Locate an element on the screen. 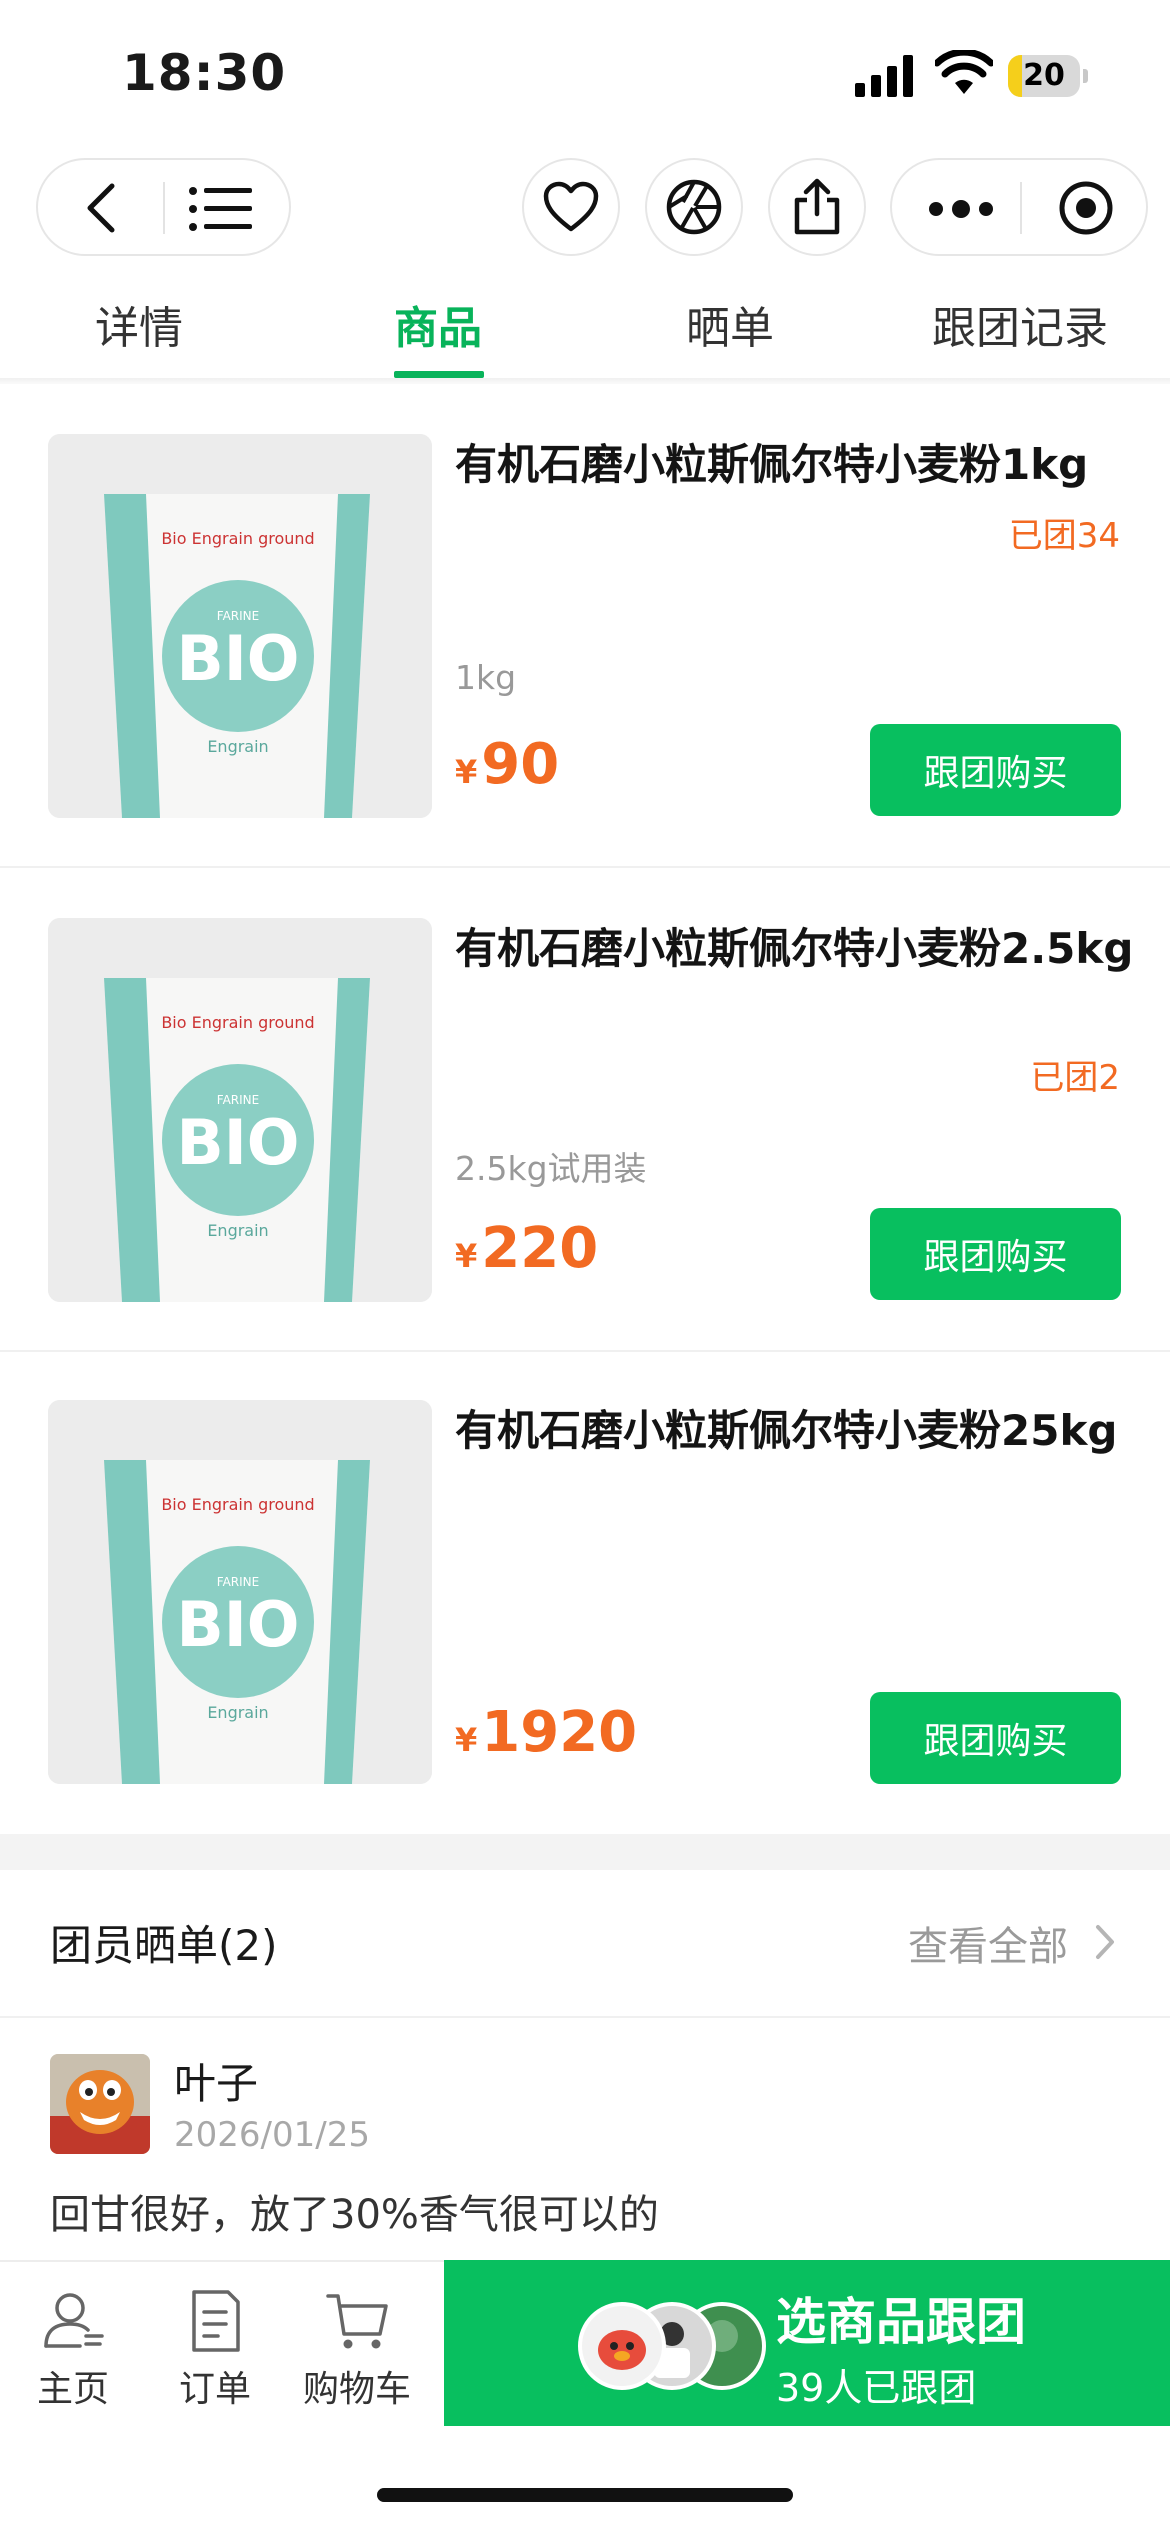  share-button is located at coordinates (817, 207).